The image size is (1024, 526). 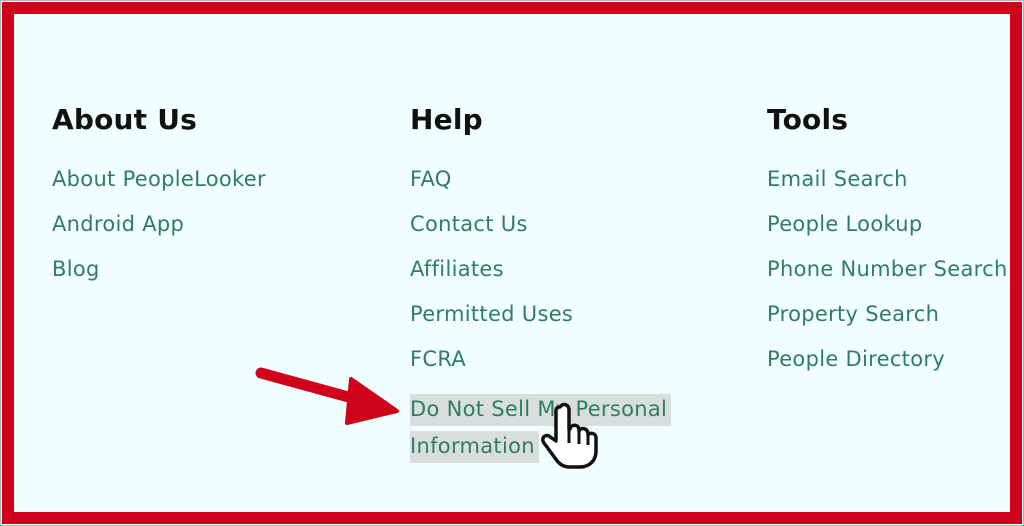 I want to click on list-item: Android App, so click(x=159, y=233).